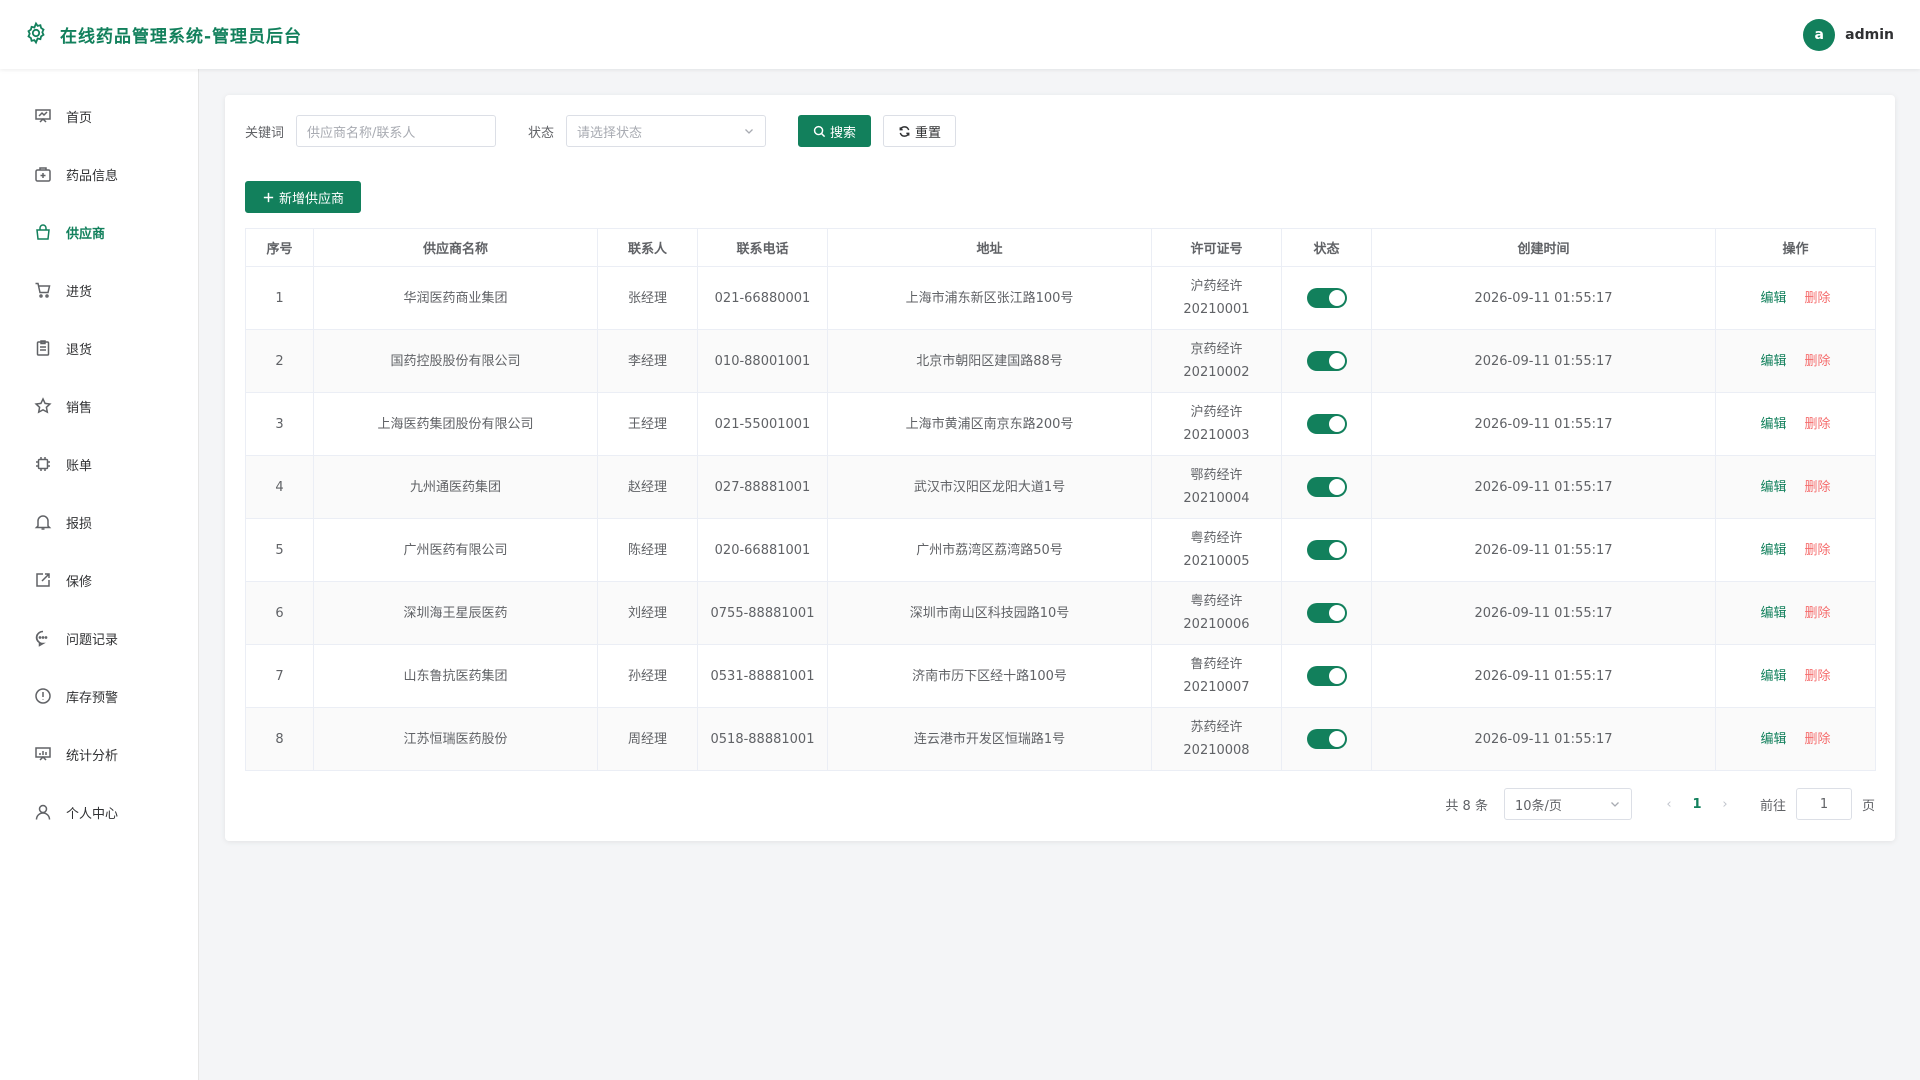 The image size is (1920, 1080). I want to click on cart-icon, so click(43, 290).